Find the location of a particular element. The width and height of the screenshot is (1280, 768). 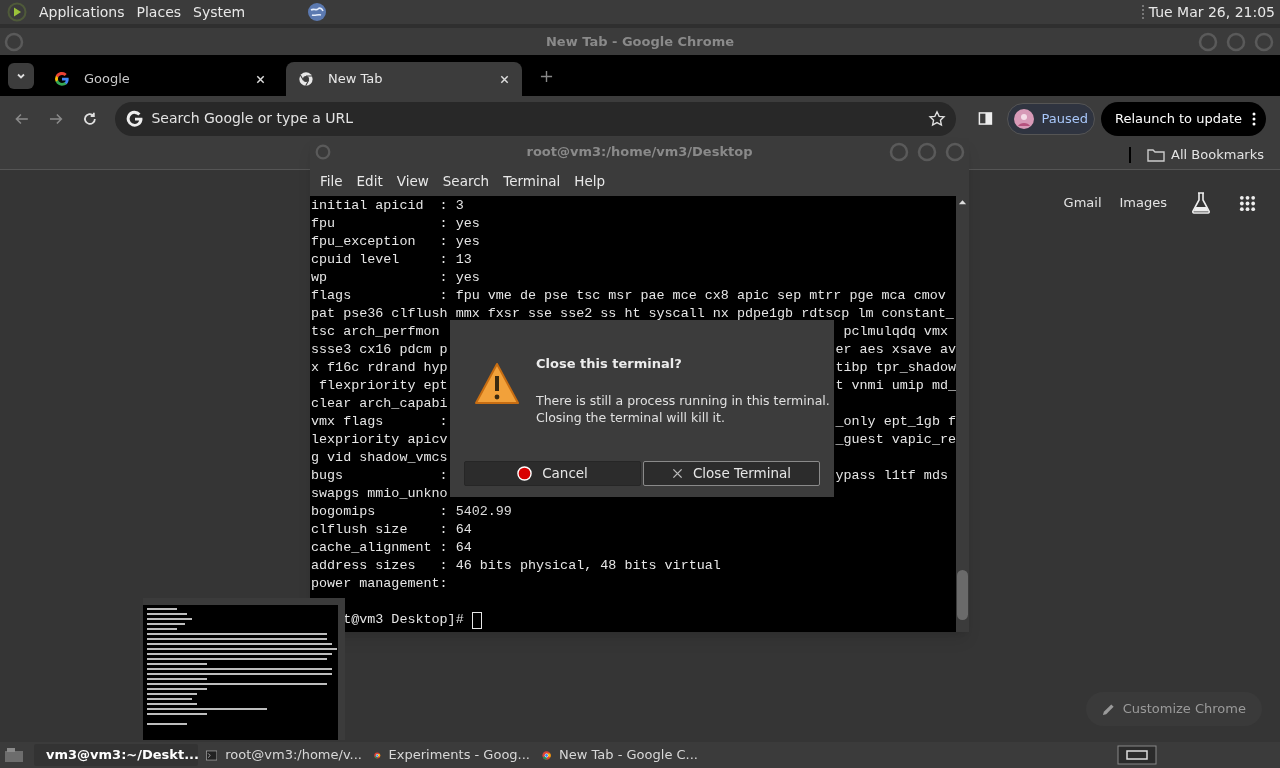

chrome-logo-icon is located at coordinates (306, 79).